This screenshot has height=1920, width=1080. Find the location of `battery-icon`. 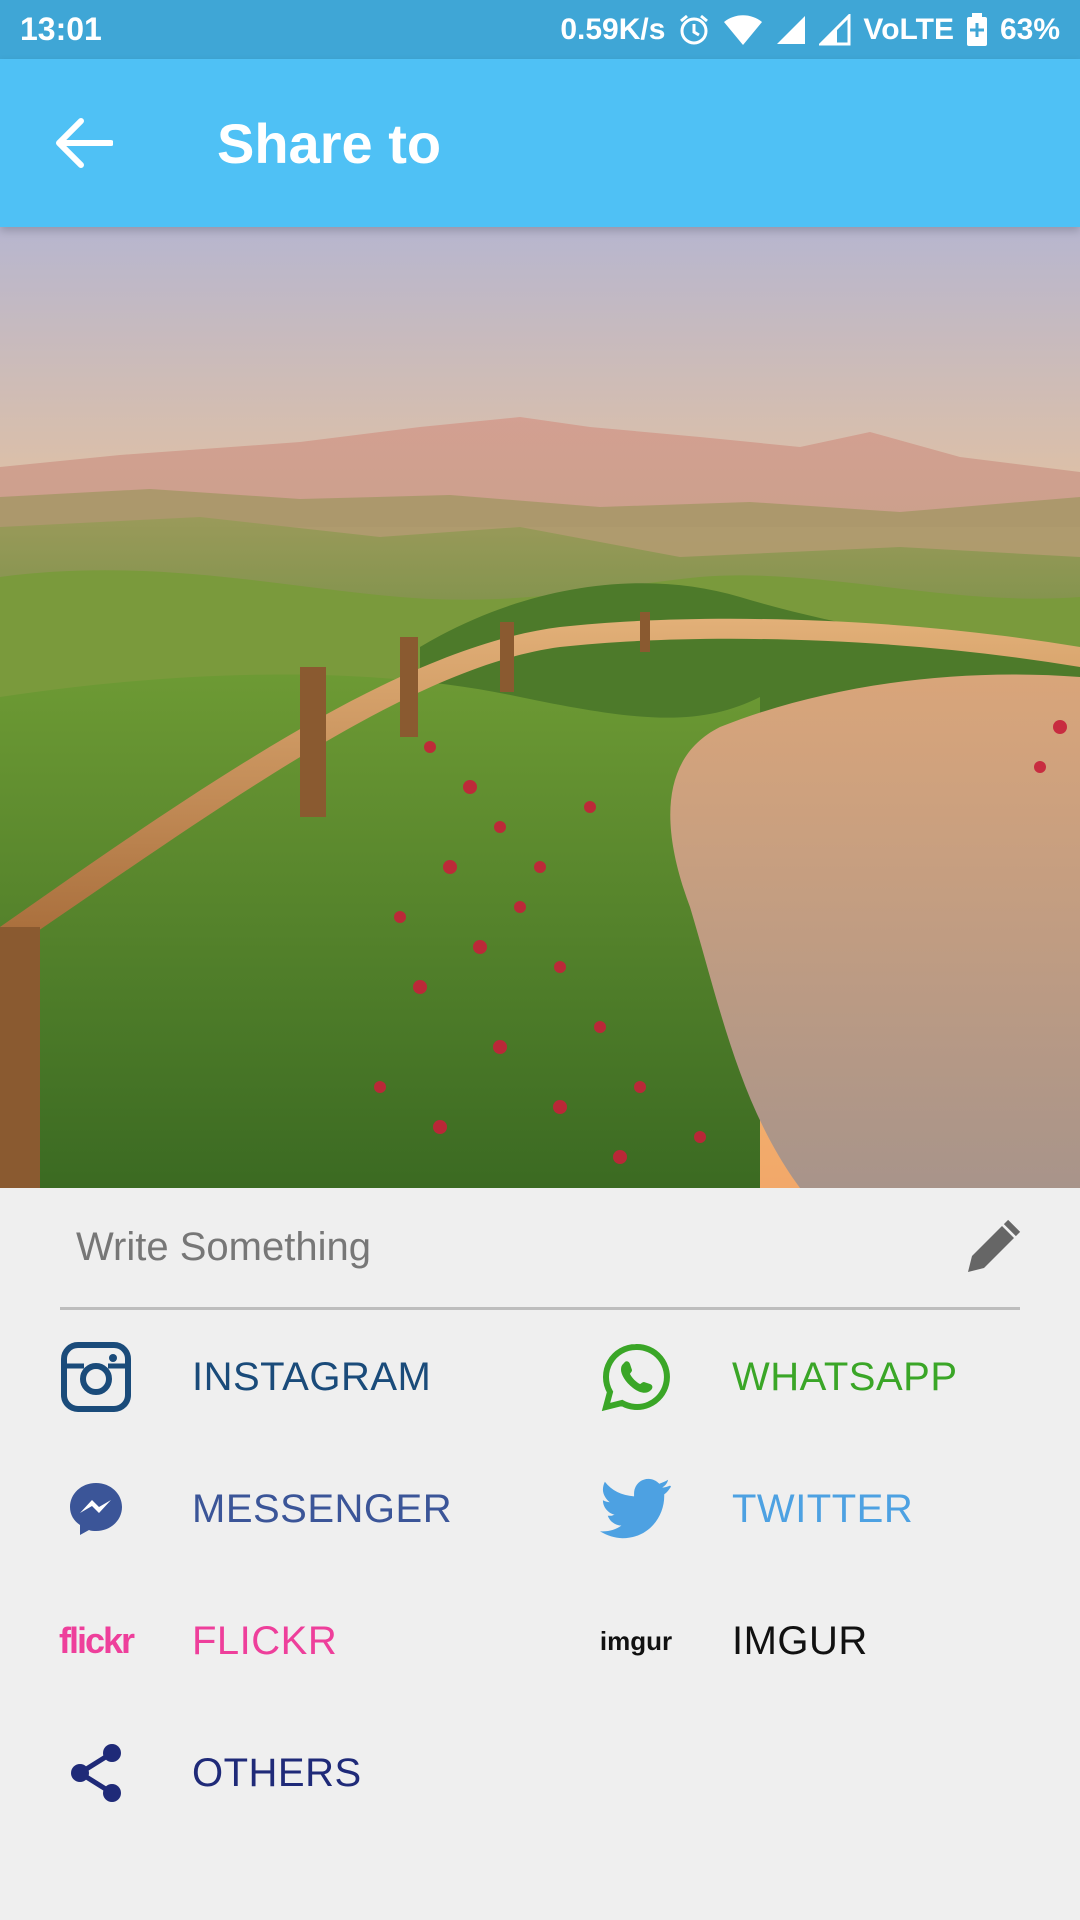

battery-icon is located at coordinates (977, 29).